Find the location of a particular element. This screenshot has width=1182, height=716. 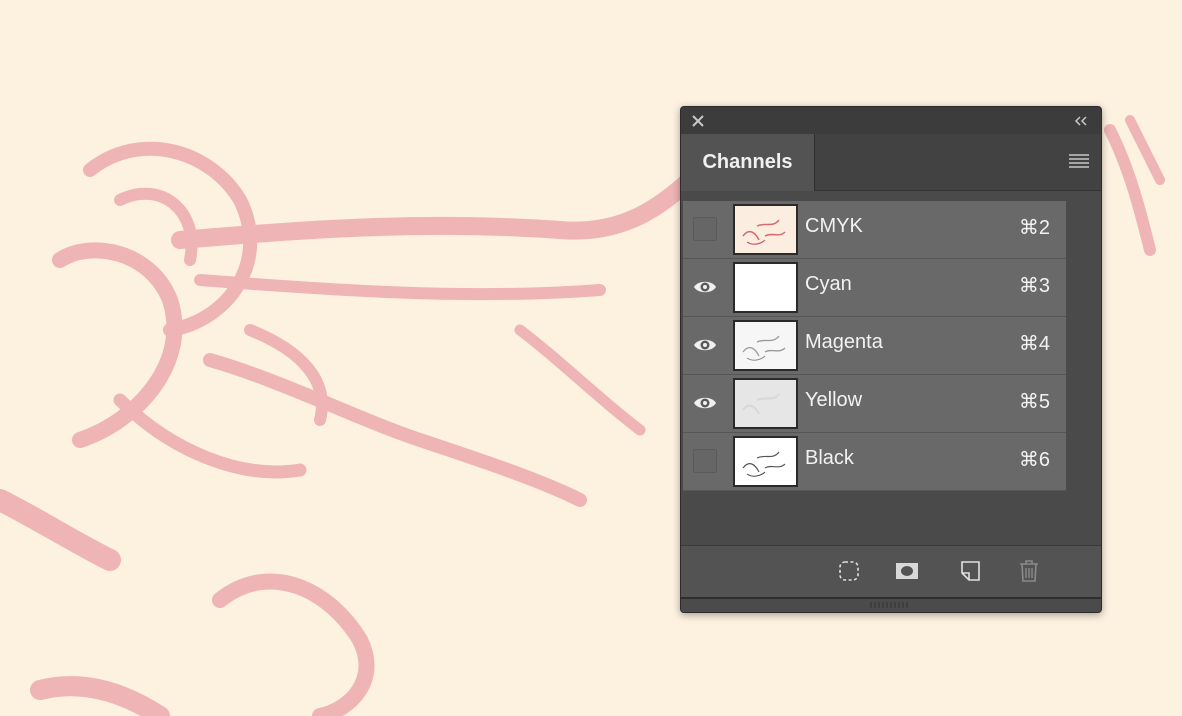

visibility-toggle-yellow is located at coordinates (705, 403).